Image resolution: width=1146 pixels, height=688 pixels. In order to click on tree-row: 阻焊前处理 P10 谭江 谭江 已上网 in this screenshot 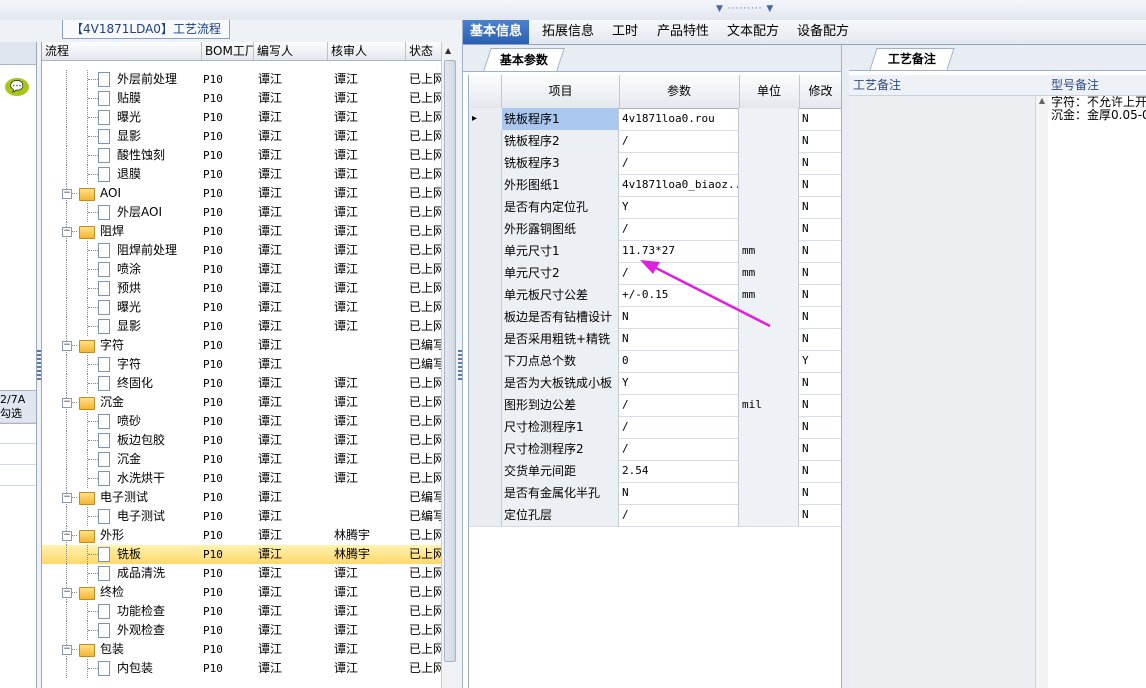, I will do `click(242, 250)`.